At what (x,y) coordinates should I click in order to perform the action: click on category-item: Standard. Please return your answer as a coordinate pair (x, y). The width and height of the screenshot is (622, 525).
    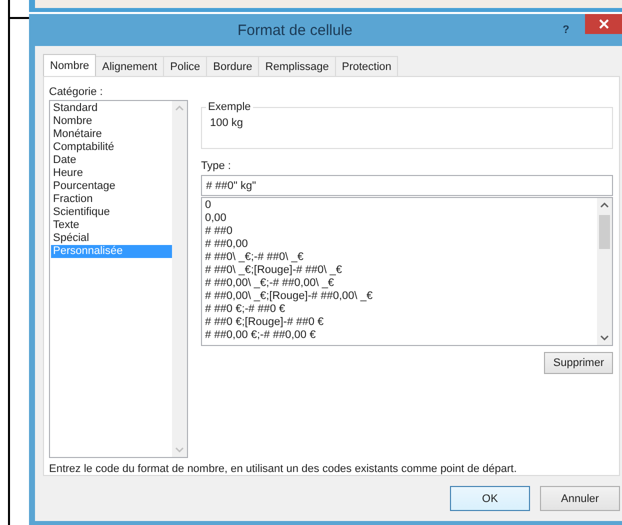
    Looking at the image, I should click on (111, 108).